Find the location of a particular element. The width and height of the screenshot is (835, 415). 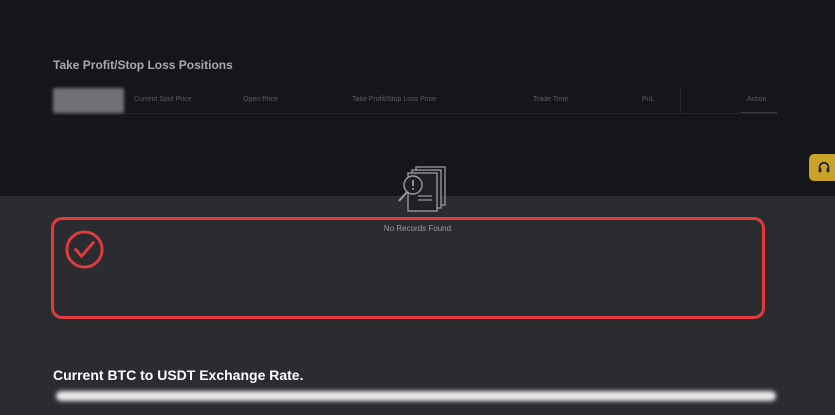

column-action: Action is located at coordinates (757, 99).